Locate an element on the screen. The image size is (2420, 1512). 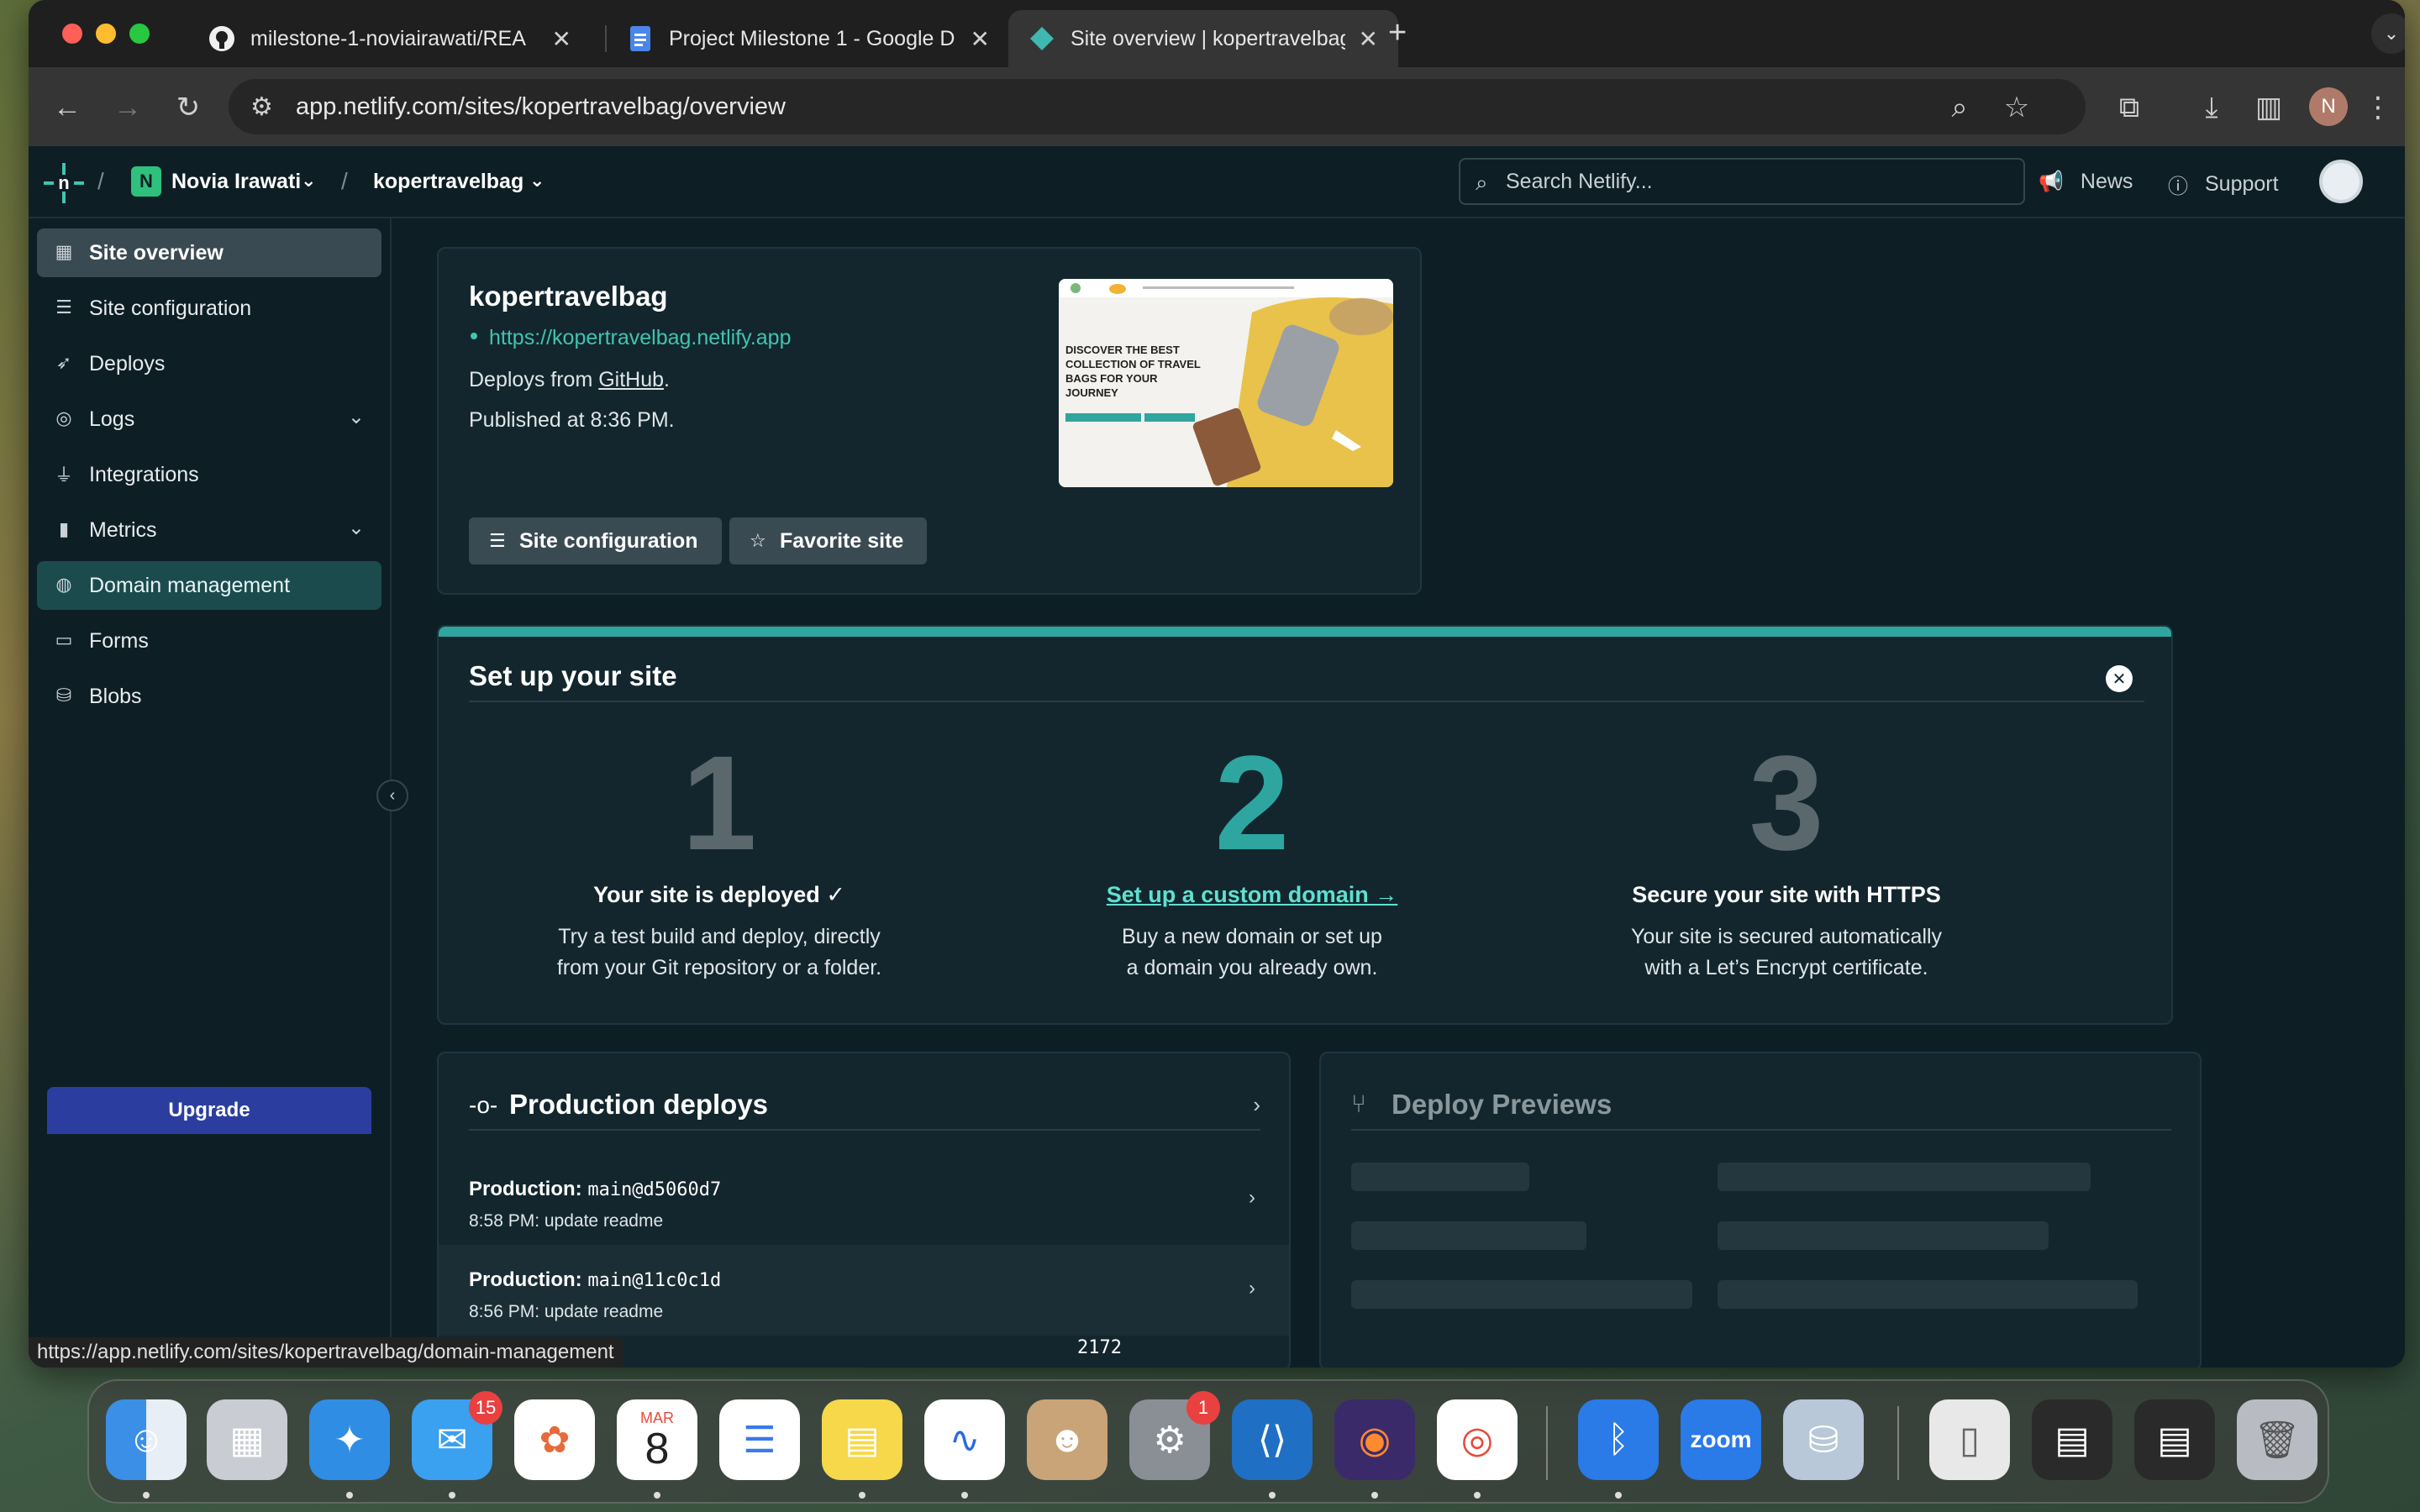
sidebar-item-integrations: ⏚ Integrations is located at coordinates (209, 474).